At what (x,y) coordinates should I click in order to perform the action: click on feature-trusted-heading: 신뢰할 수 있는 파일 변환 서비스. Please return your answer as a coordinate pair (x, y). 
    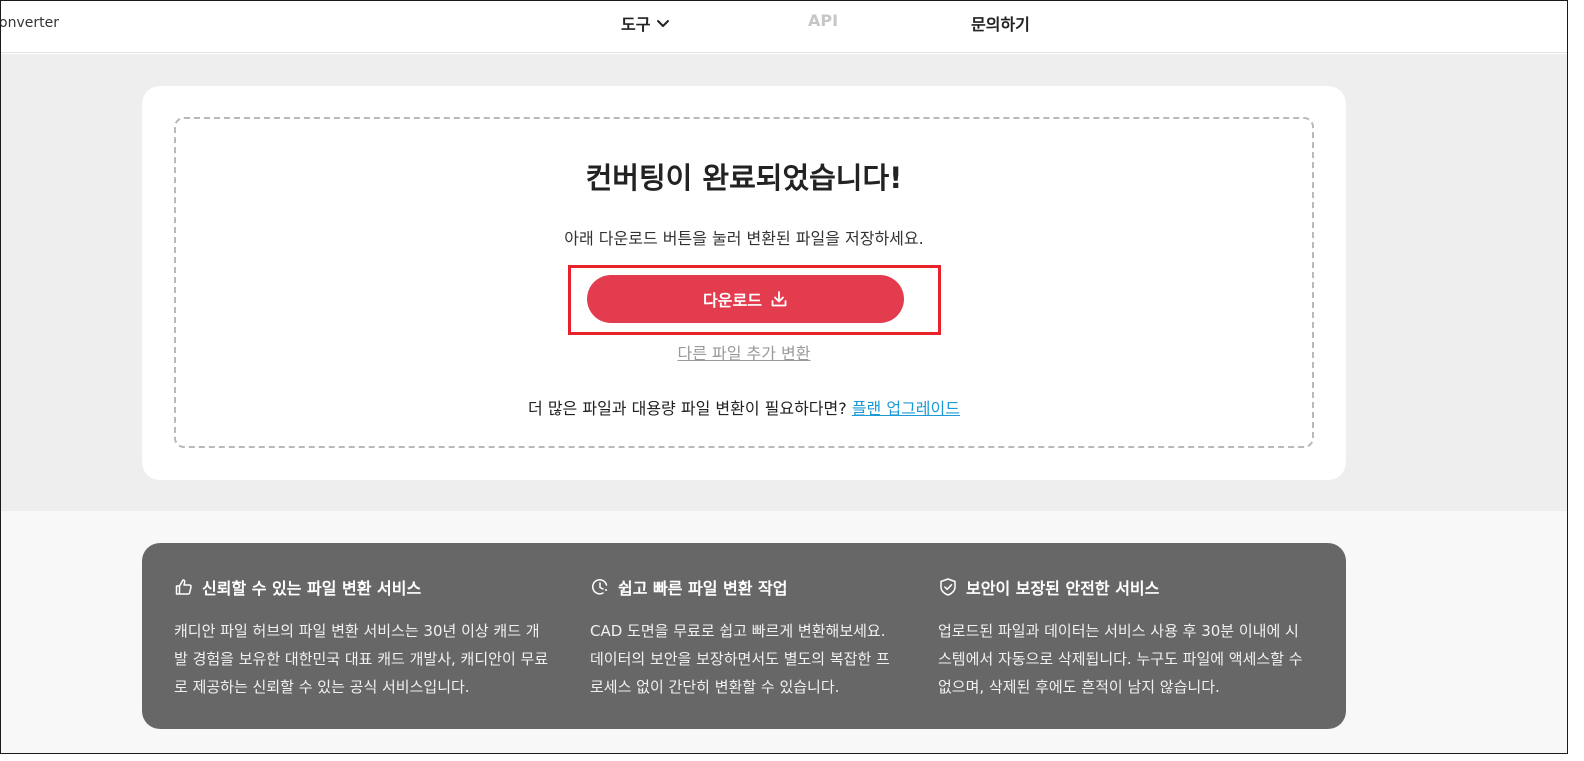
    Looking at the image, I should click on (312, 588).